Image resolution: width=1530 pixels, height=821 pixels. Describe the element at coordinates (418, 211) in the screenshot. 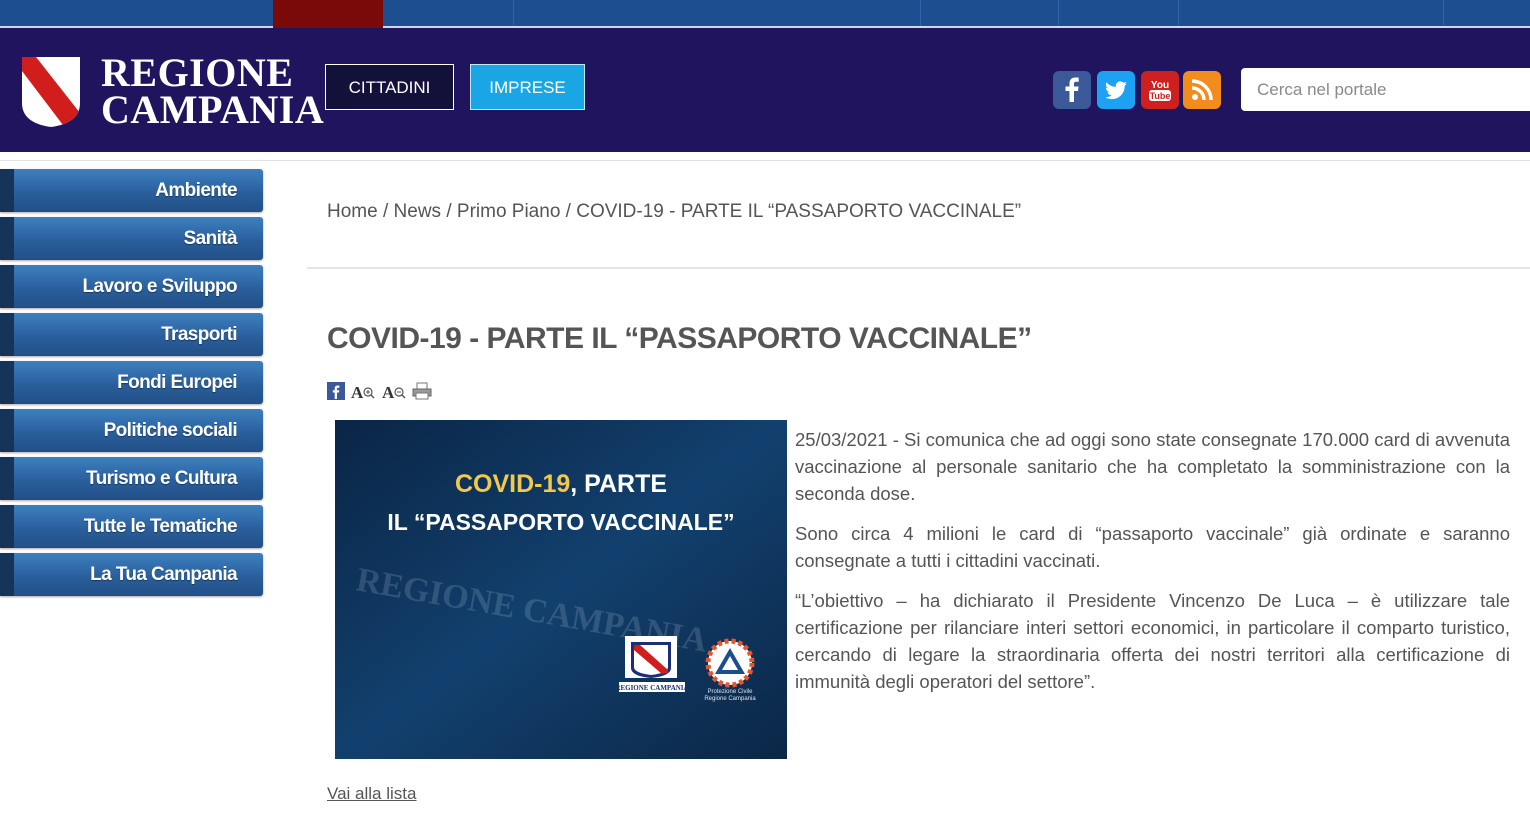

I see `breadcrumb-news-link: News` at that location.